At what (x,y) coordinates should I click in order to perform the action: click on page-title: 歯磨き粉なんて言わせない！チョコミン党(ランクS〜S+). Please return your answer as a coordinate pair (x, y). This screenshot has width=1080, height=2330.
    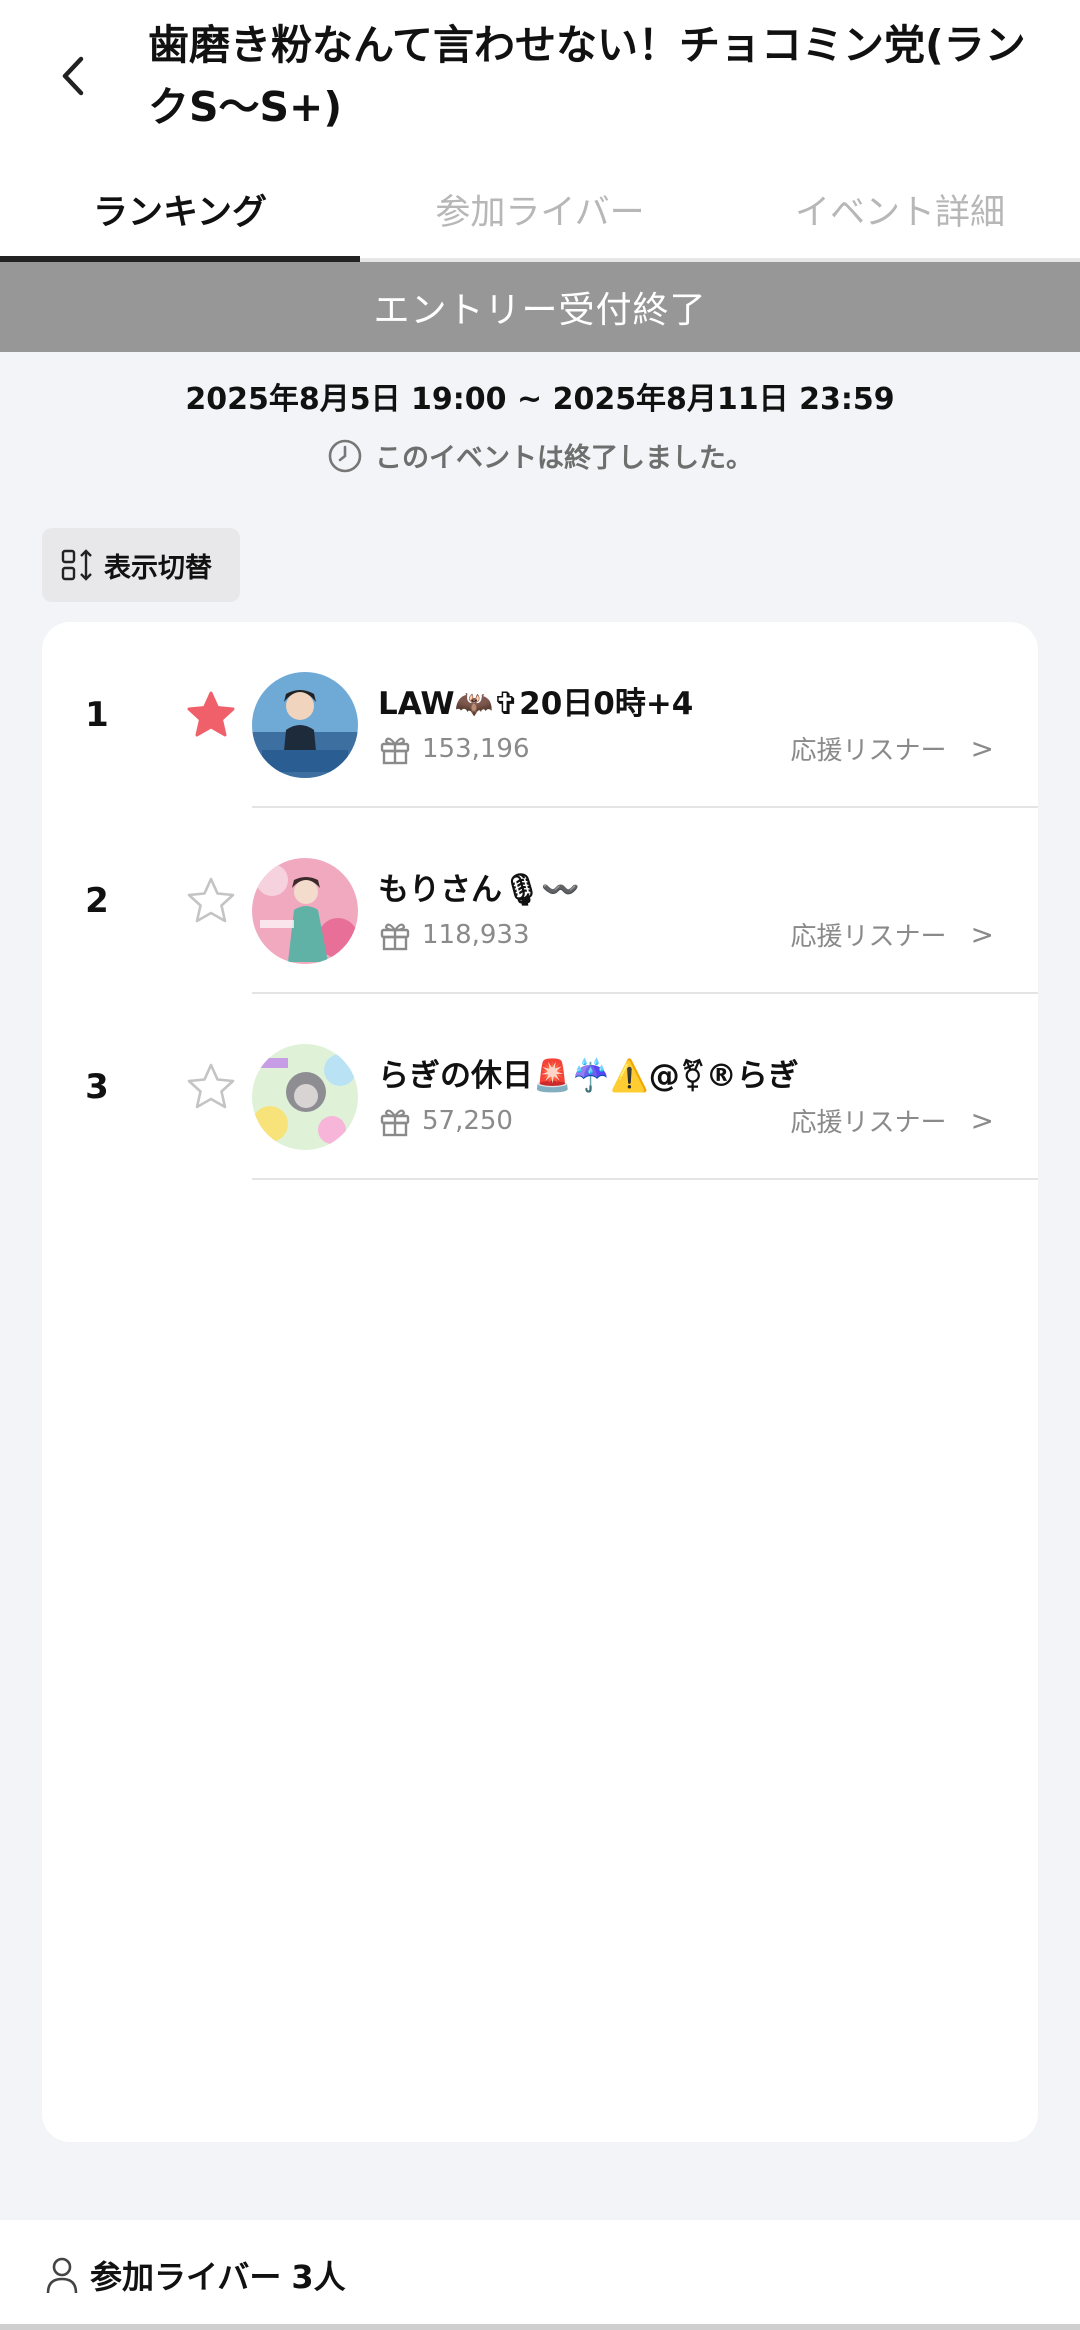
    Looking at the image, I should click on (587, 76).